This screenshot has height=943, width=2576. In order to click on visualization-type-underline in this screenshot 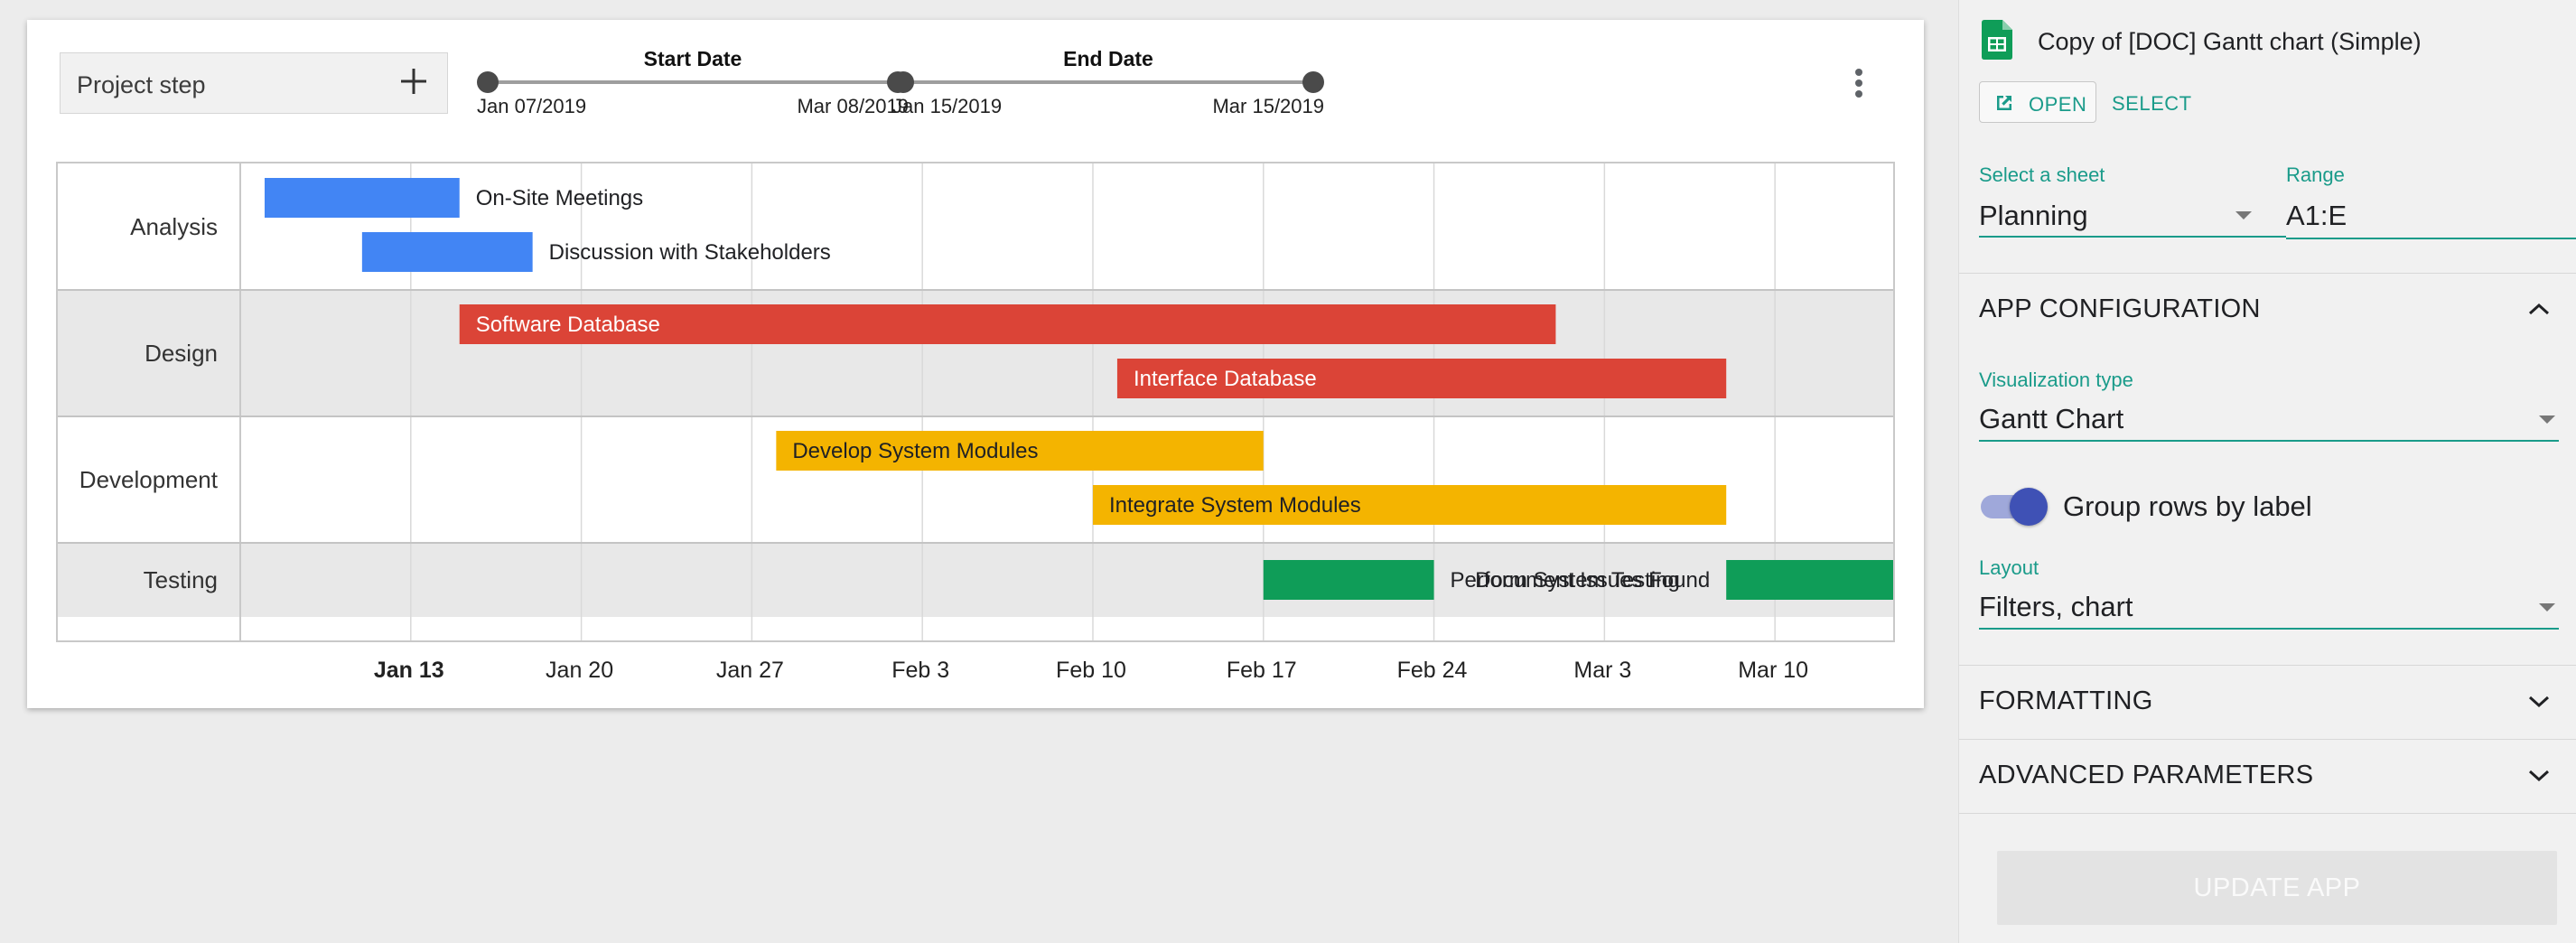, I will do `click(2269, 441)`.